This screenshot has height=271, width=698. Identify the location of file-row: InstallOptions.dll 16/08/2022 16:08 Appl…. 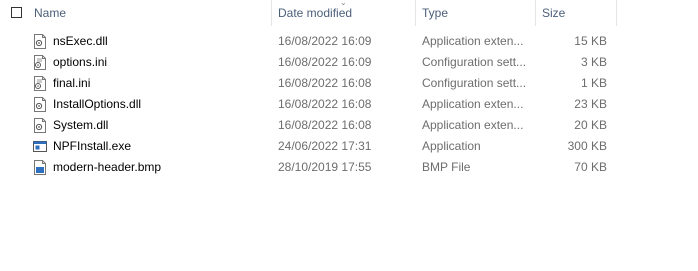
(308, 104).